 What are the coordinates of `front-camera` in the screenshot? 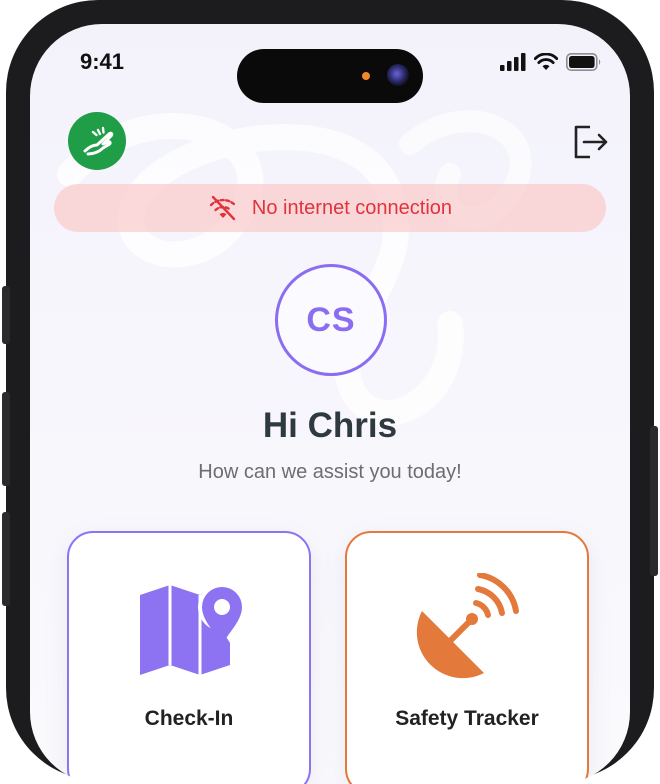 It's located at (398, 75).